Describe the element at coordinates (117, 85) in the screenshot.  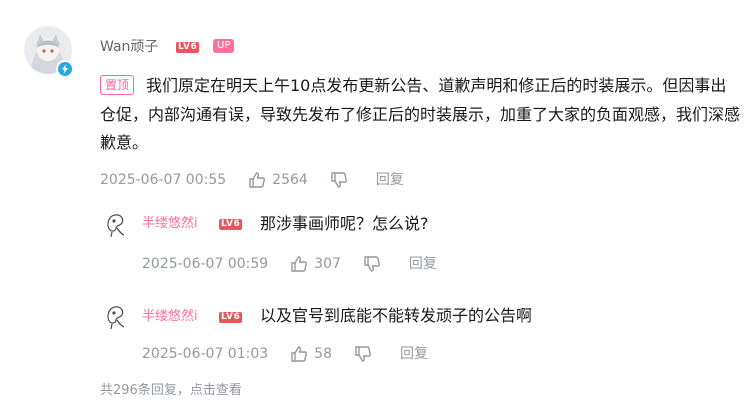
I see `pinned-tag: 置顶` at that location.